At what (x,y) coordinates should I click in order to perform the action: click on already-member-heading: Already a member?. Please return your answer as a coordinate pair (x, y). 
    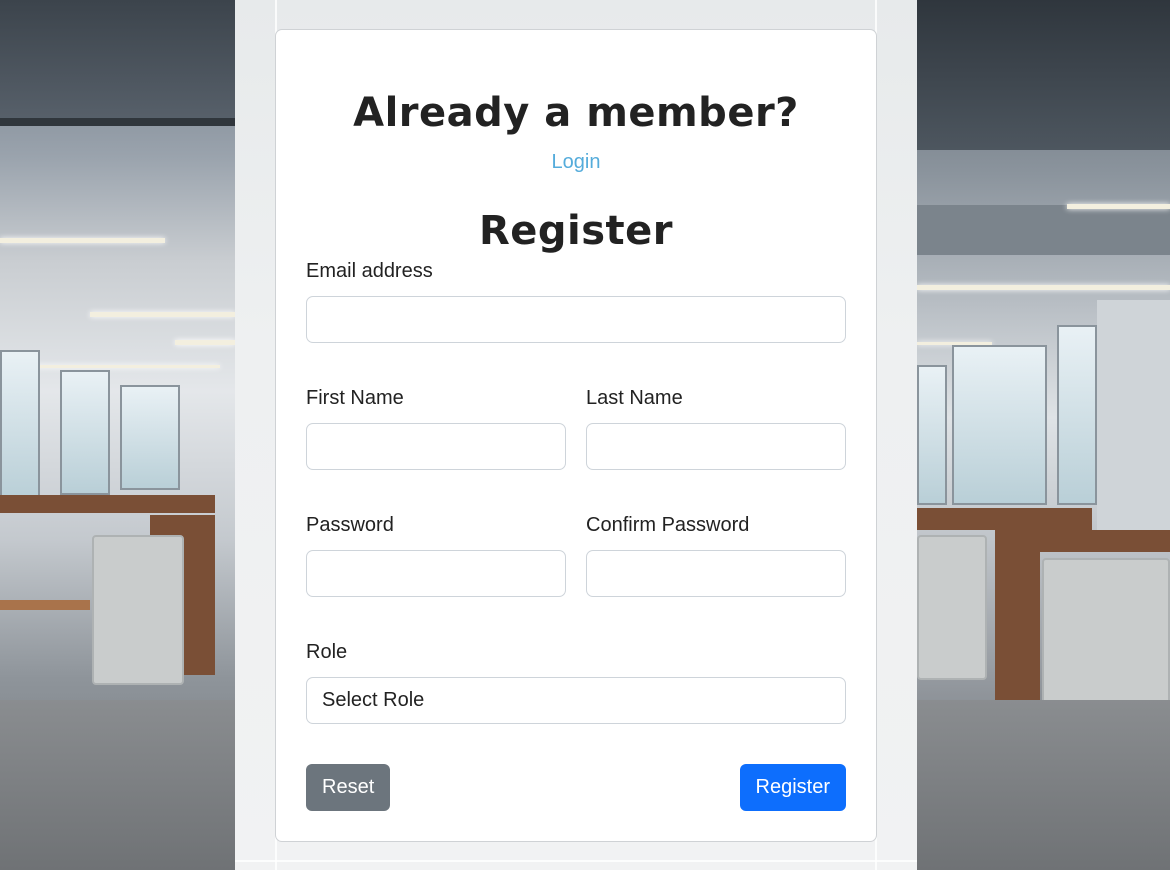
    Looking at the image, I should click on (576, 113).